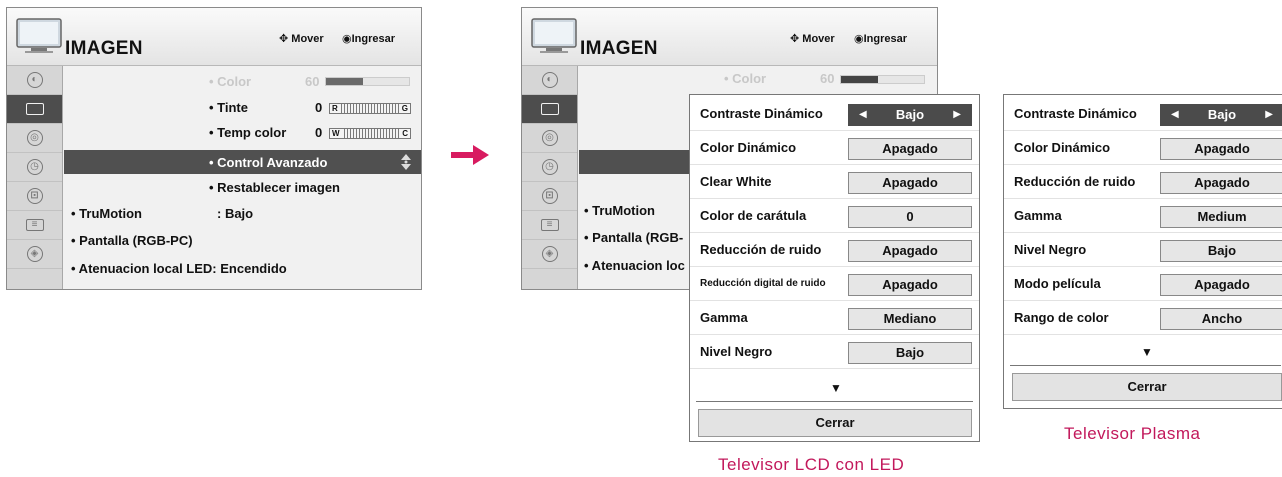 The image size is (1282, 477). What do you see at coordinates (761, 249) in the screenshot?
I see `lcd-label-noise-reduction: Reducción de ruido` at bounding box center [761, 249].